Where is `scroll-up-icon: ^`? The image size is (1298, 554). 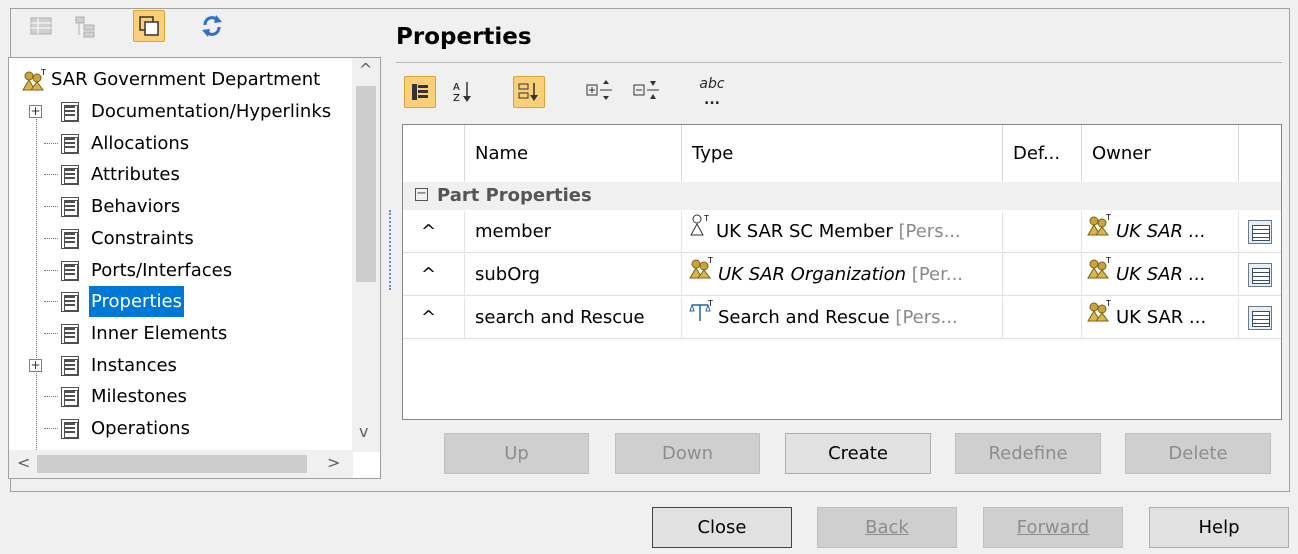 scroll-up-icon: ^ is located at coordinates (365, 69).